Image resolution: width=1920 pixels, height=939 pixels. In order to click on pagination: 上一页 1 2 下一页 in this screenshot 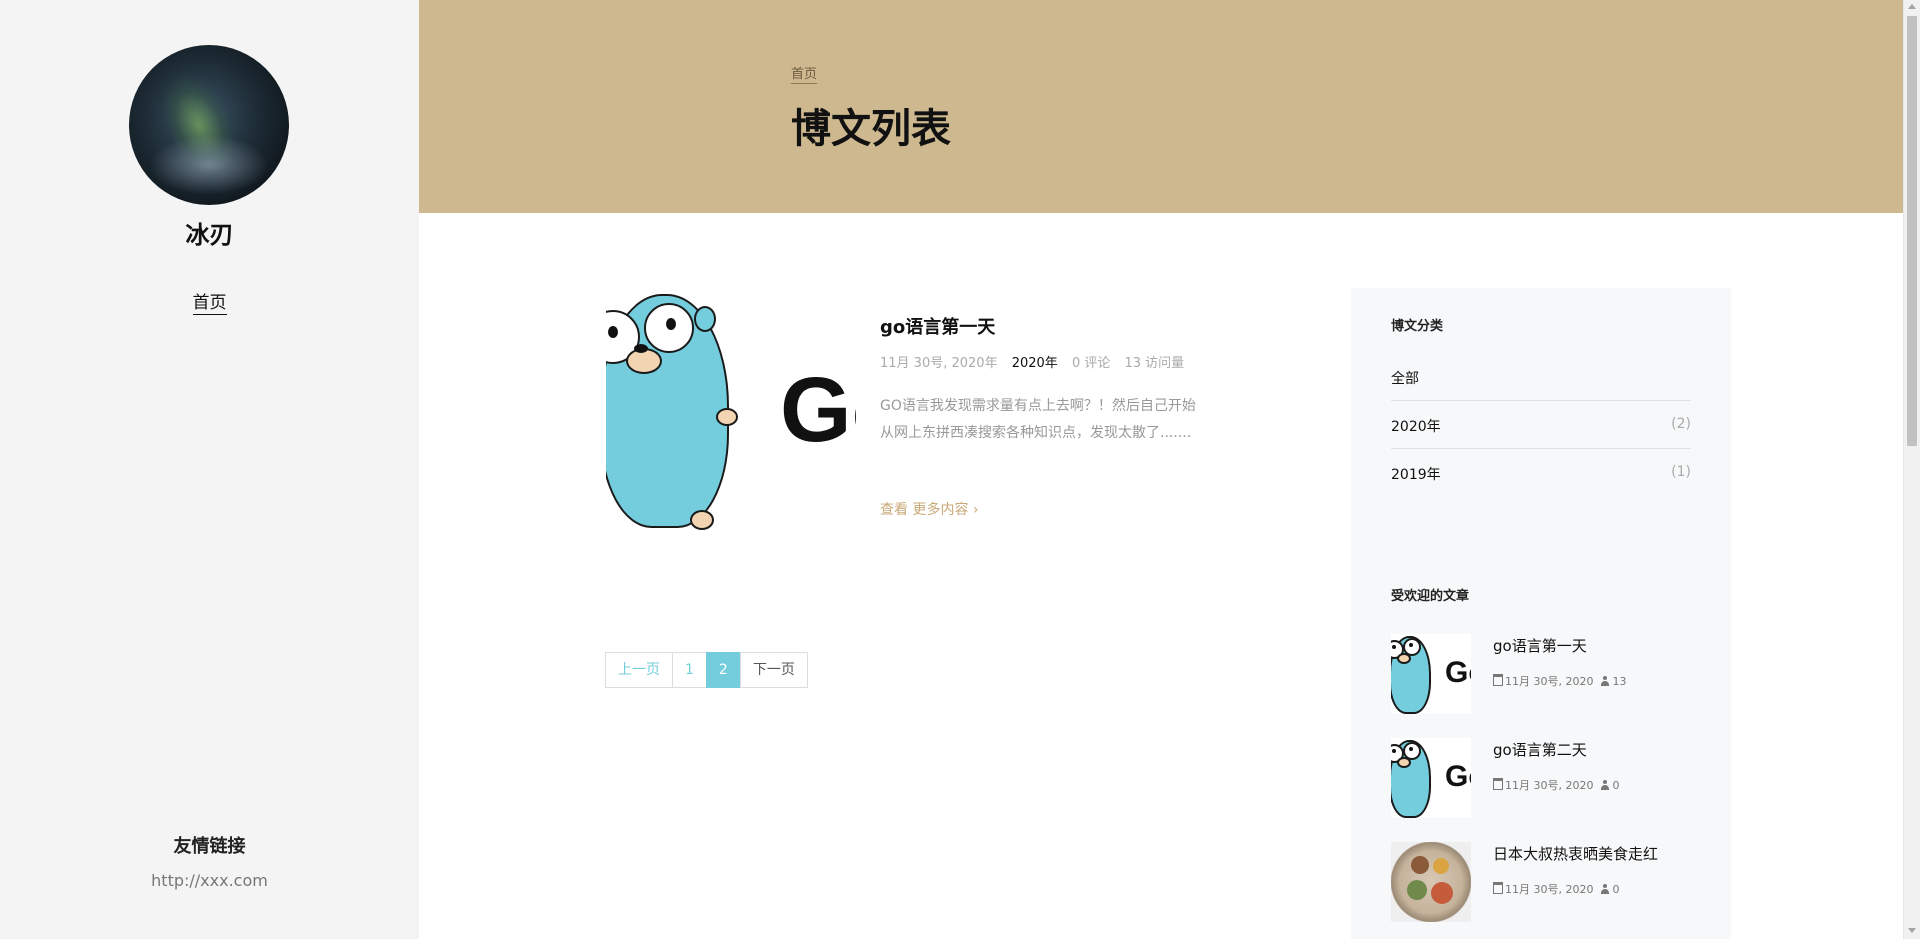, I will do `click(706, 670)`.